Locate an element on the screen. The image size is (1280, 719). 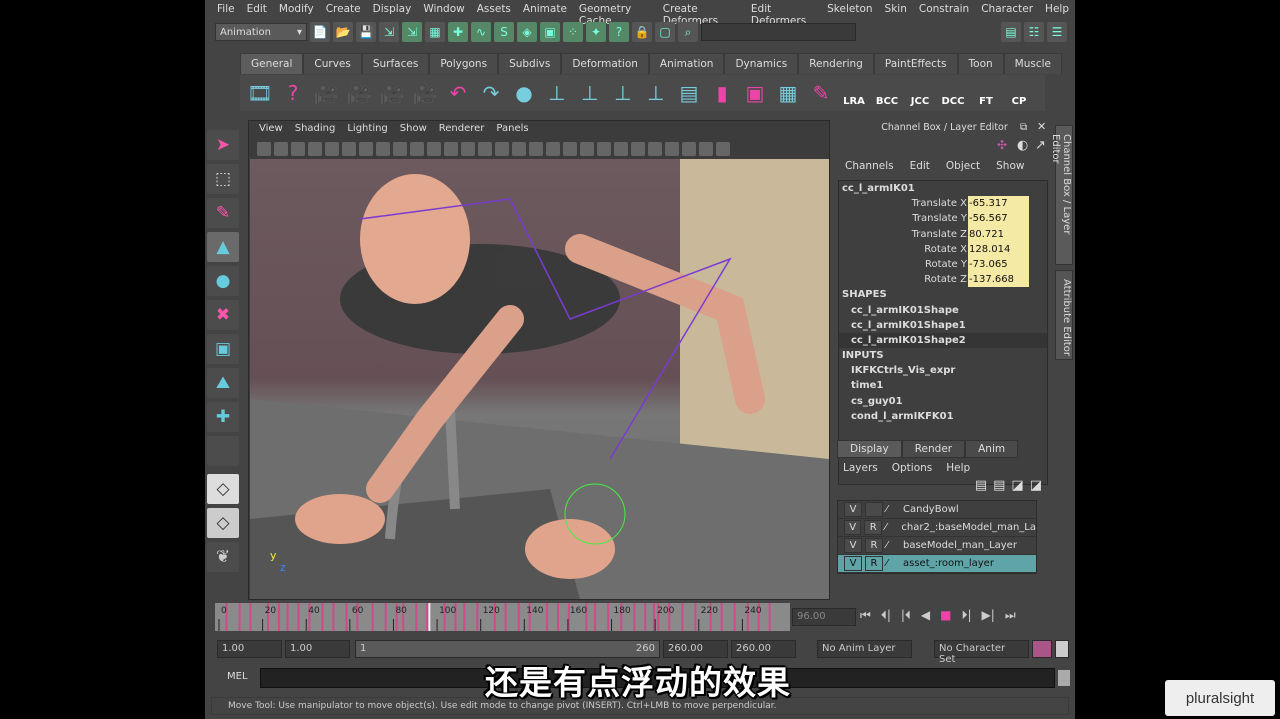
quick-select-input is located at coordinates (778, 32).